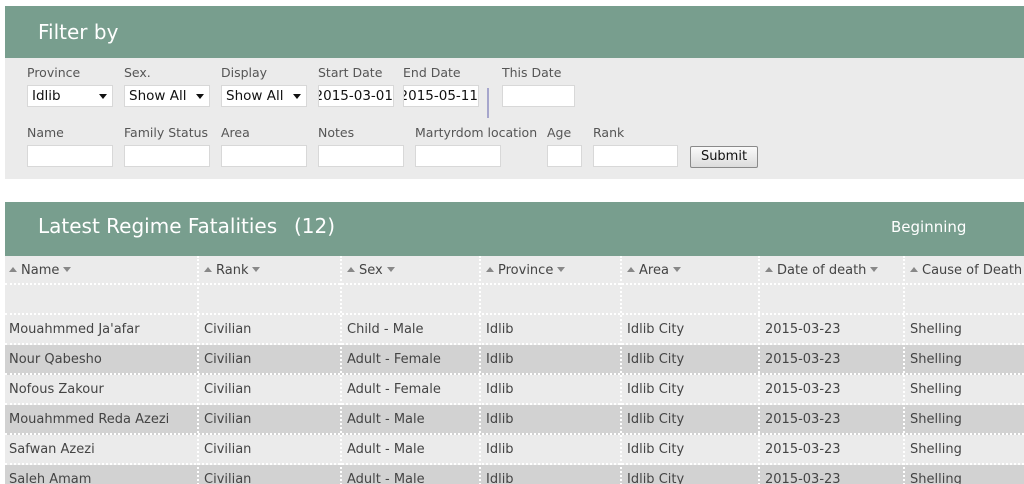 The width and height of the screenshot is (1024, 484). What do you see at coordinates (394, 389) in the screenshot?
I see `cell-sex: Adult - Female` at bounding box center [394, 389].